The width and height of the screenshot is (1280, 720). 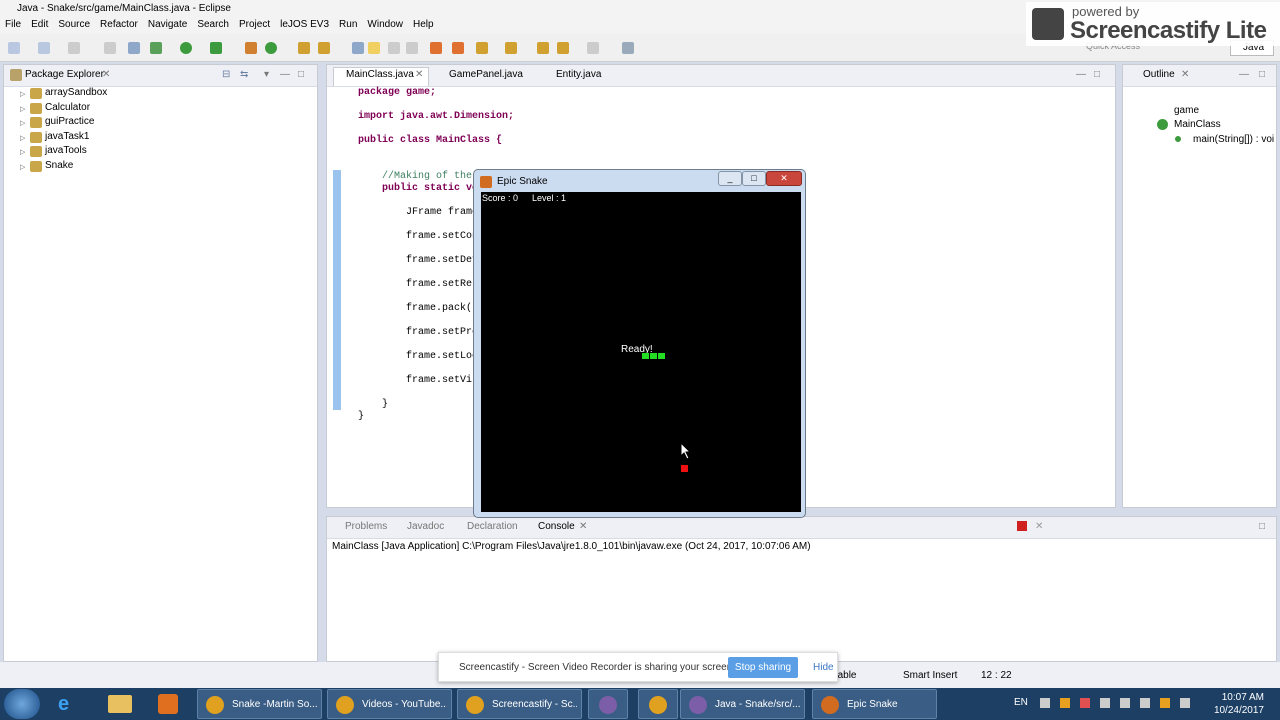 I want to click on tray-usb-icon, so click(x=1105, y=703).